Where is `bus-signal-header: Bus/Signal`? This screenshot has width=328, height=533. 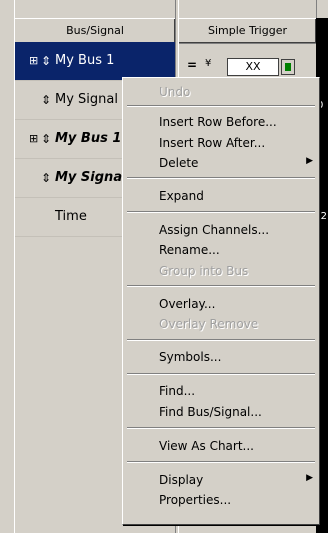
bus-signal-header: Bus/Signal is located at coordinates (95, 31).